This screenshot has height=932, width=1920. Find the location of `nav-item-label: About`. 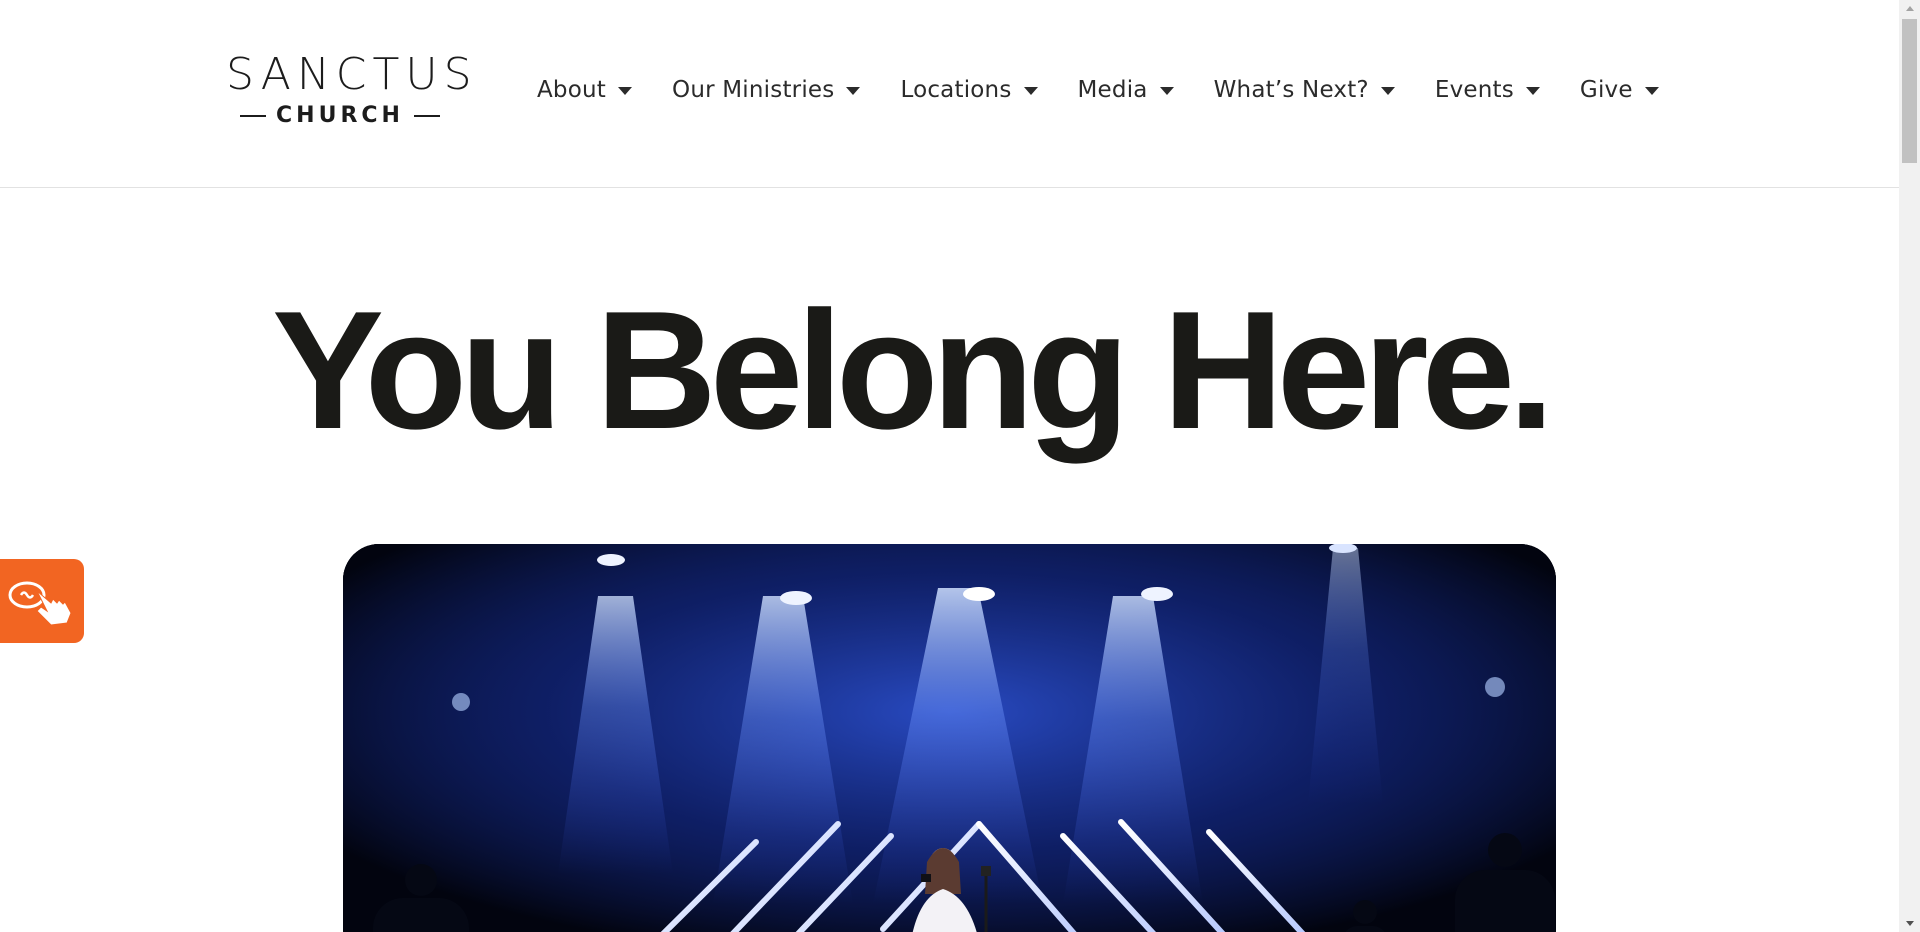

nav-item-label: About is located at coordinates (572, 90).